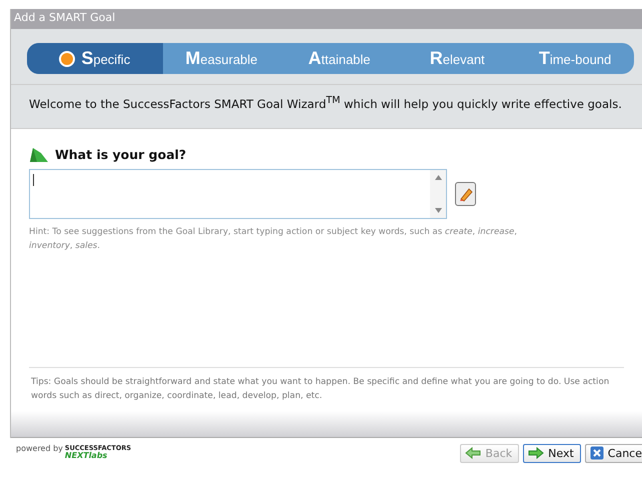 The height and width of the screenshot is (482, 642). I want to click on scroll-down-icon, so click(438, 210).